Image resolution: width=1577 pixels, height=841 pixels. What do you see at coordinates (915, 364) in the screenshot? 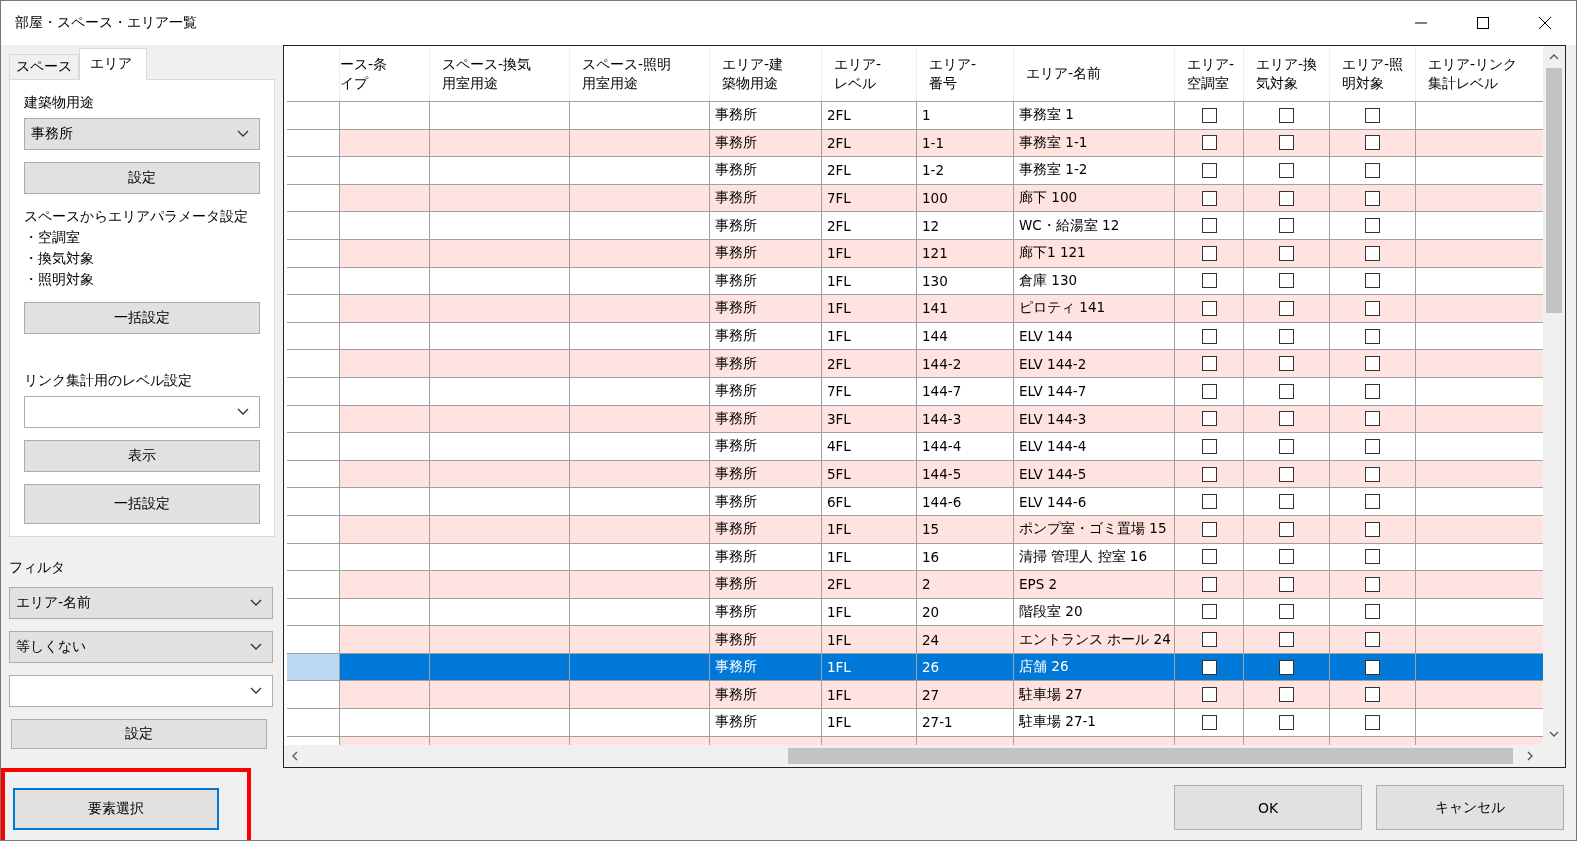
I see `table-row: 事務所 2FL 144-2 ELV 144-2` at bounding box center [915, 364].